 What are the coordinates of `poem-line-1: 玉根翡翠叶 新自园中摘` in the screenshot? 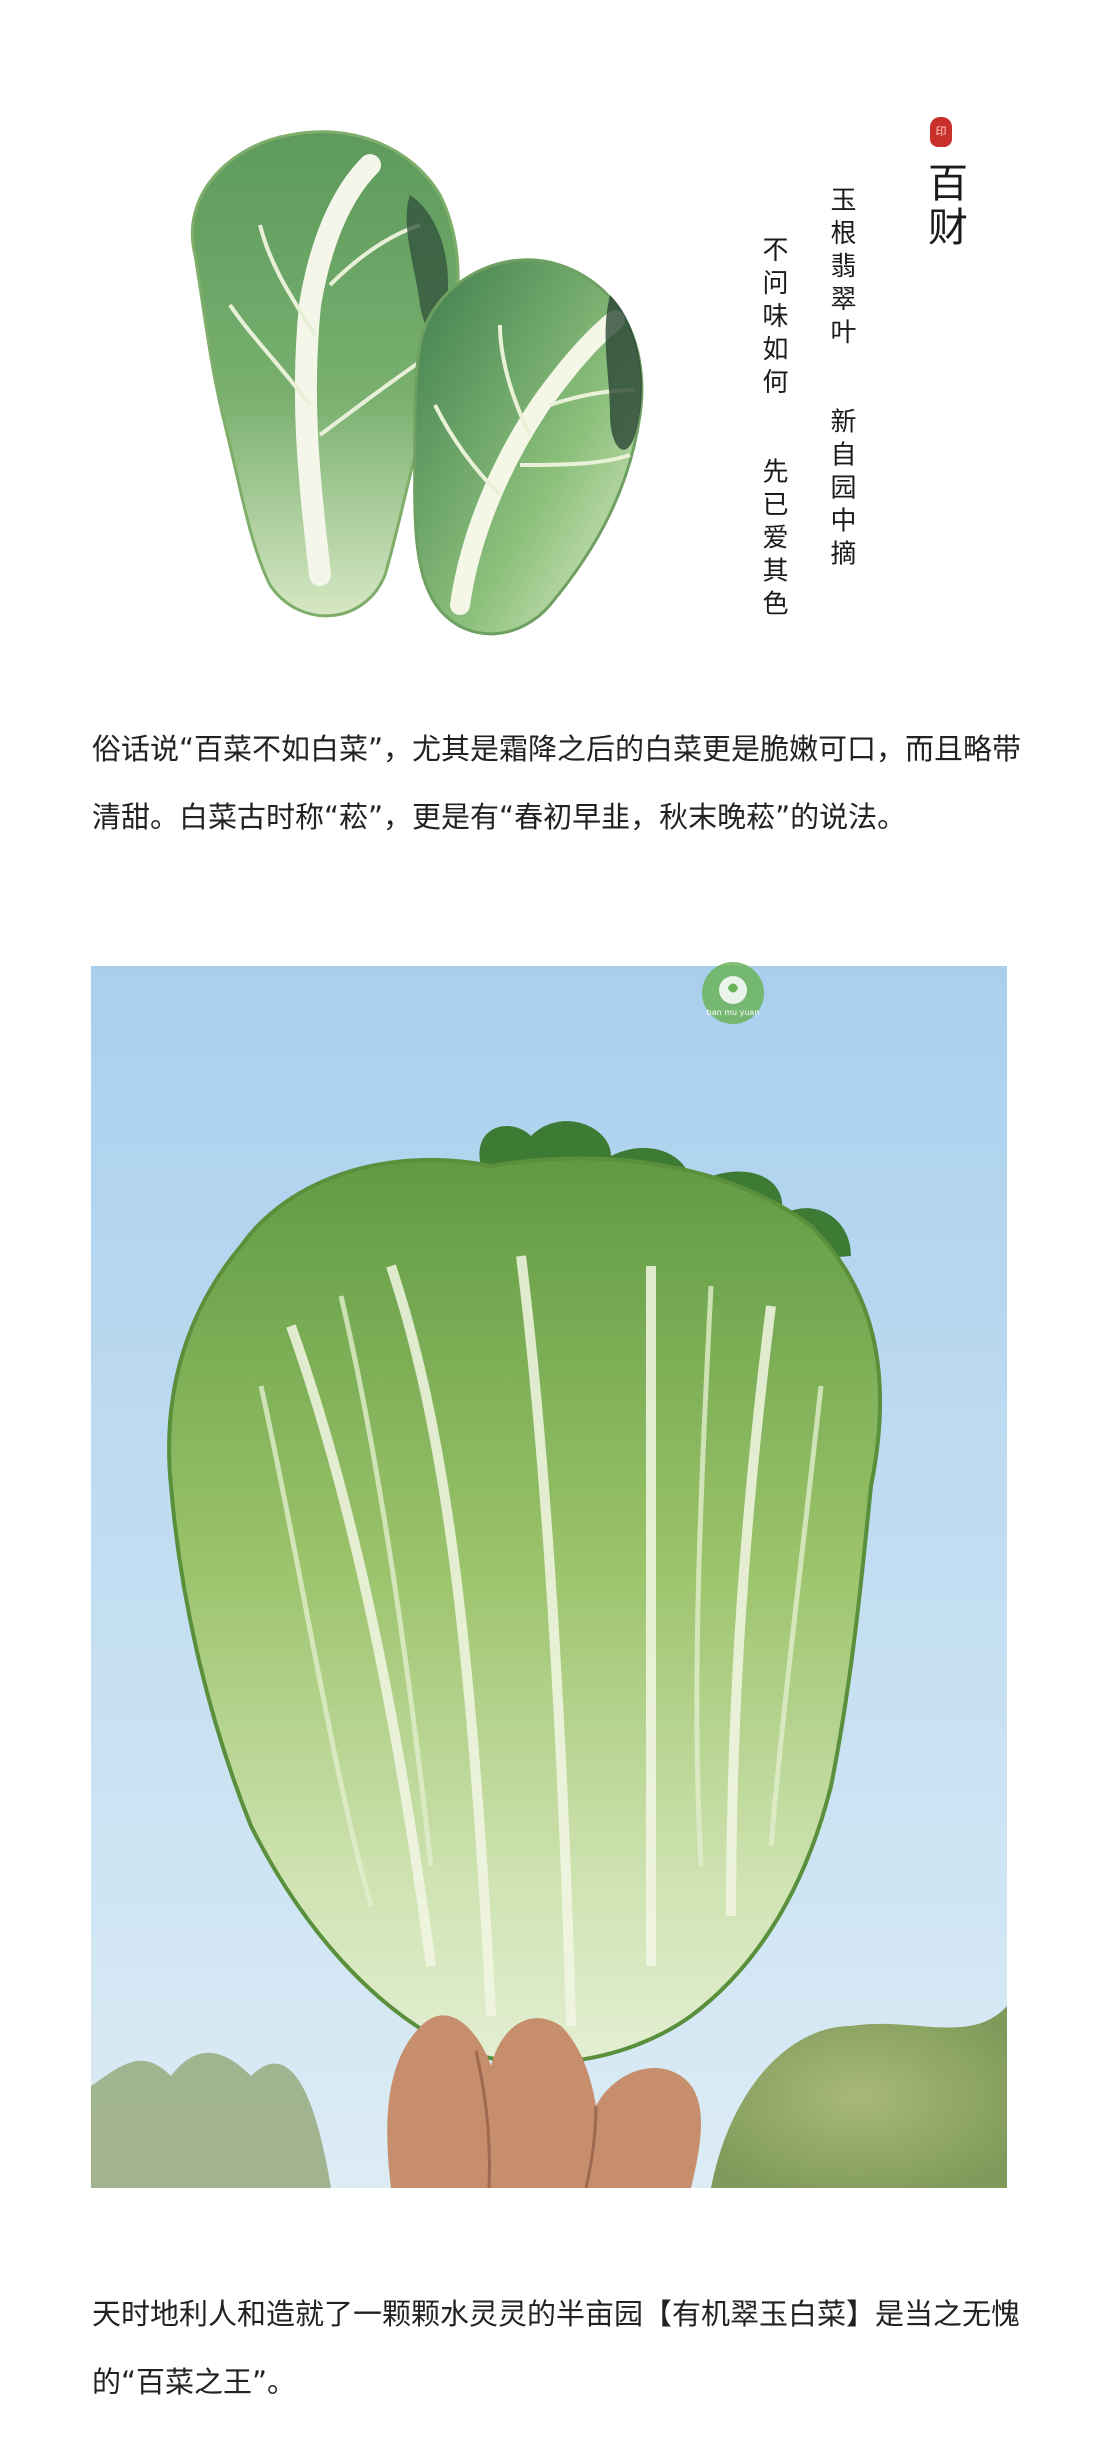 It's located at (841, 379).